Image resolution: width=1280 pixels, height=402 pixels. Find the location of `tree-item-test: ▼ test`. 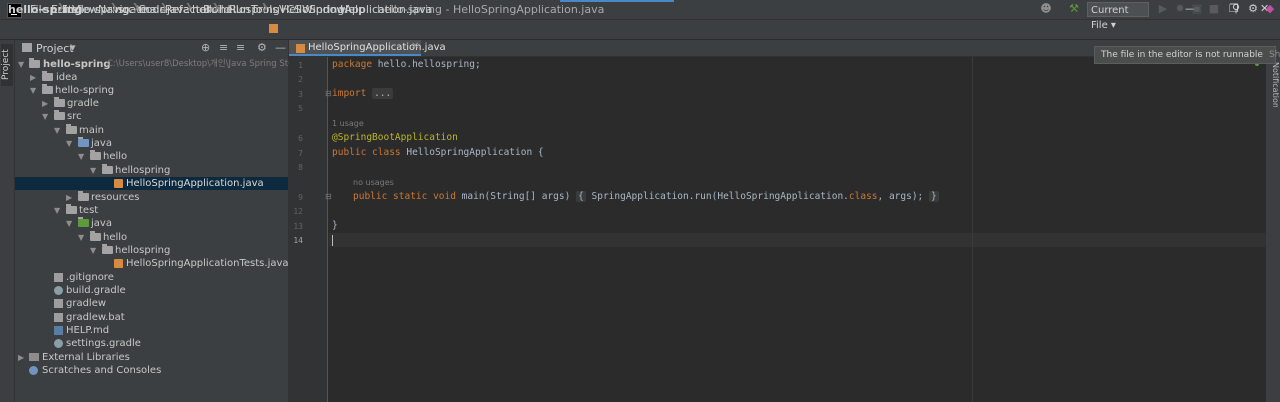

tree-item-test: ▼ test is located at coordinates (151, 210).